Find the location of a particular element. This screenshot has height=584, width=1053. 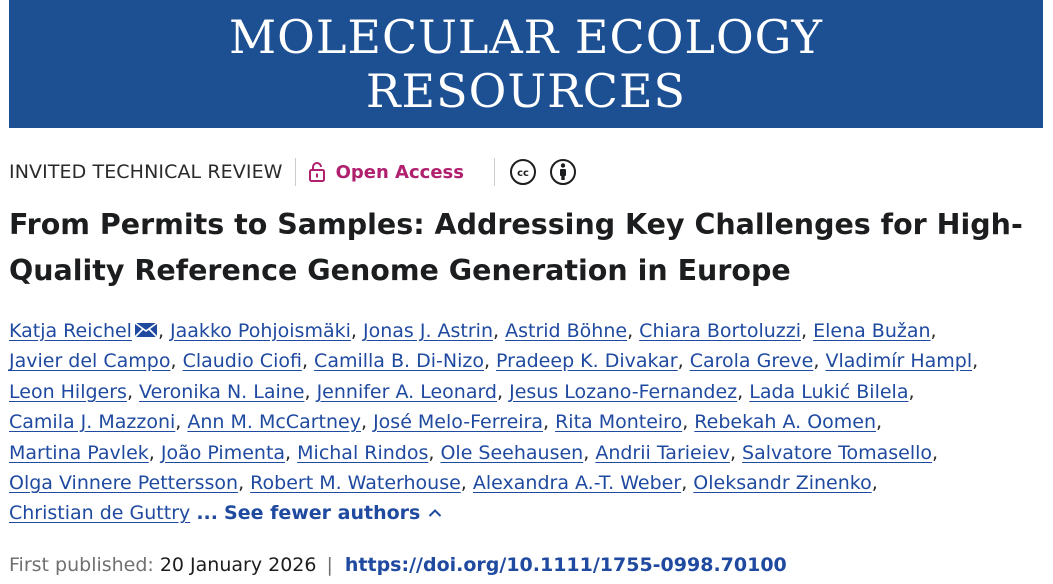

journal-name-line-1: MOLECULAR ECOLOGY is located at coordinates (526, 37).